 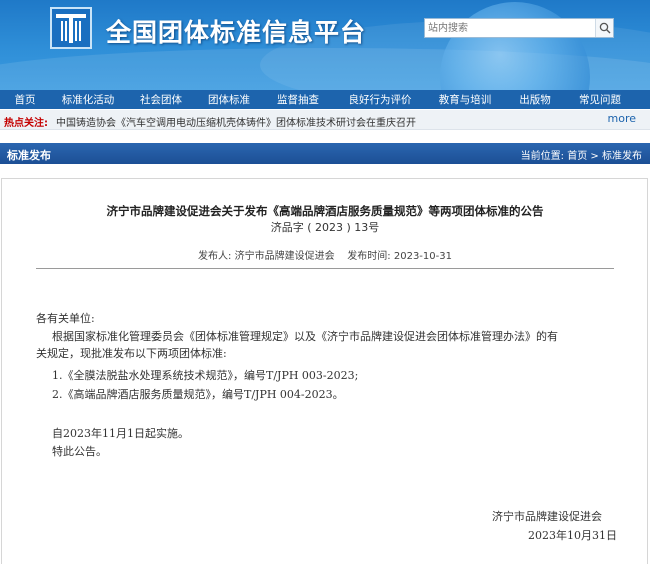 I want to click on standard-item: 2.《高端品牌酒店服务质量规范》，编号T/JPH 004-2023。, so click(x=198, y=394).